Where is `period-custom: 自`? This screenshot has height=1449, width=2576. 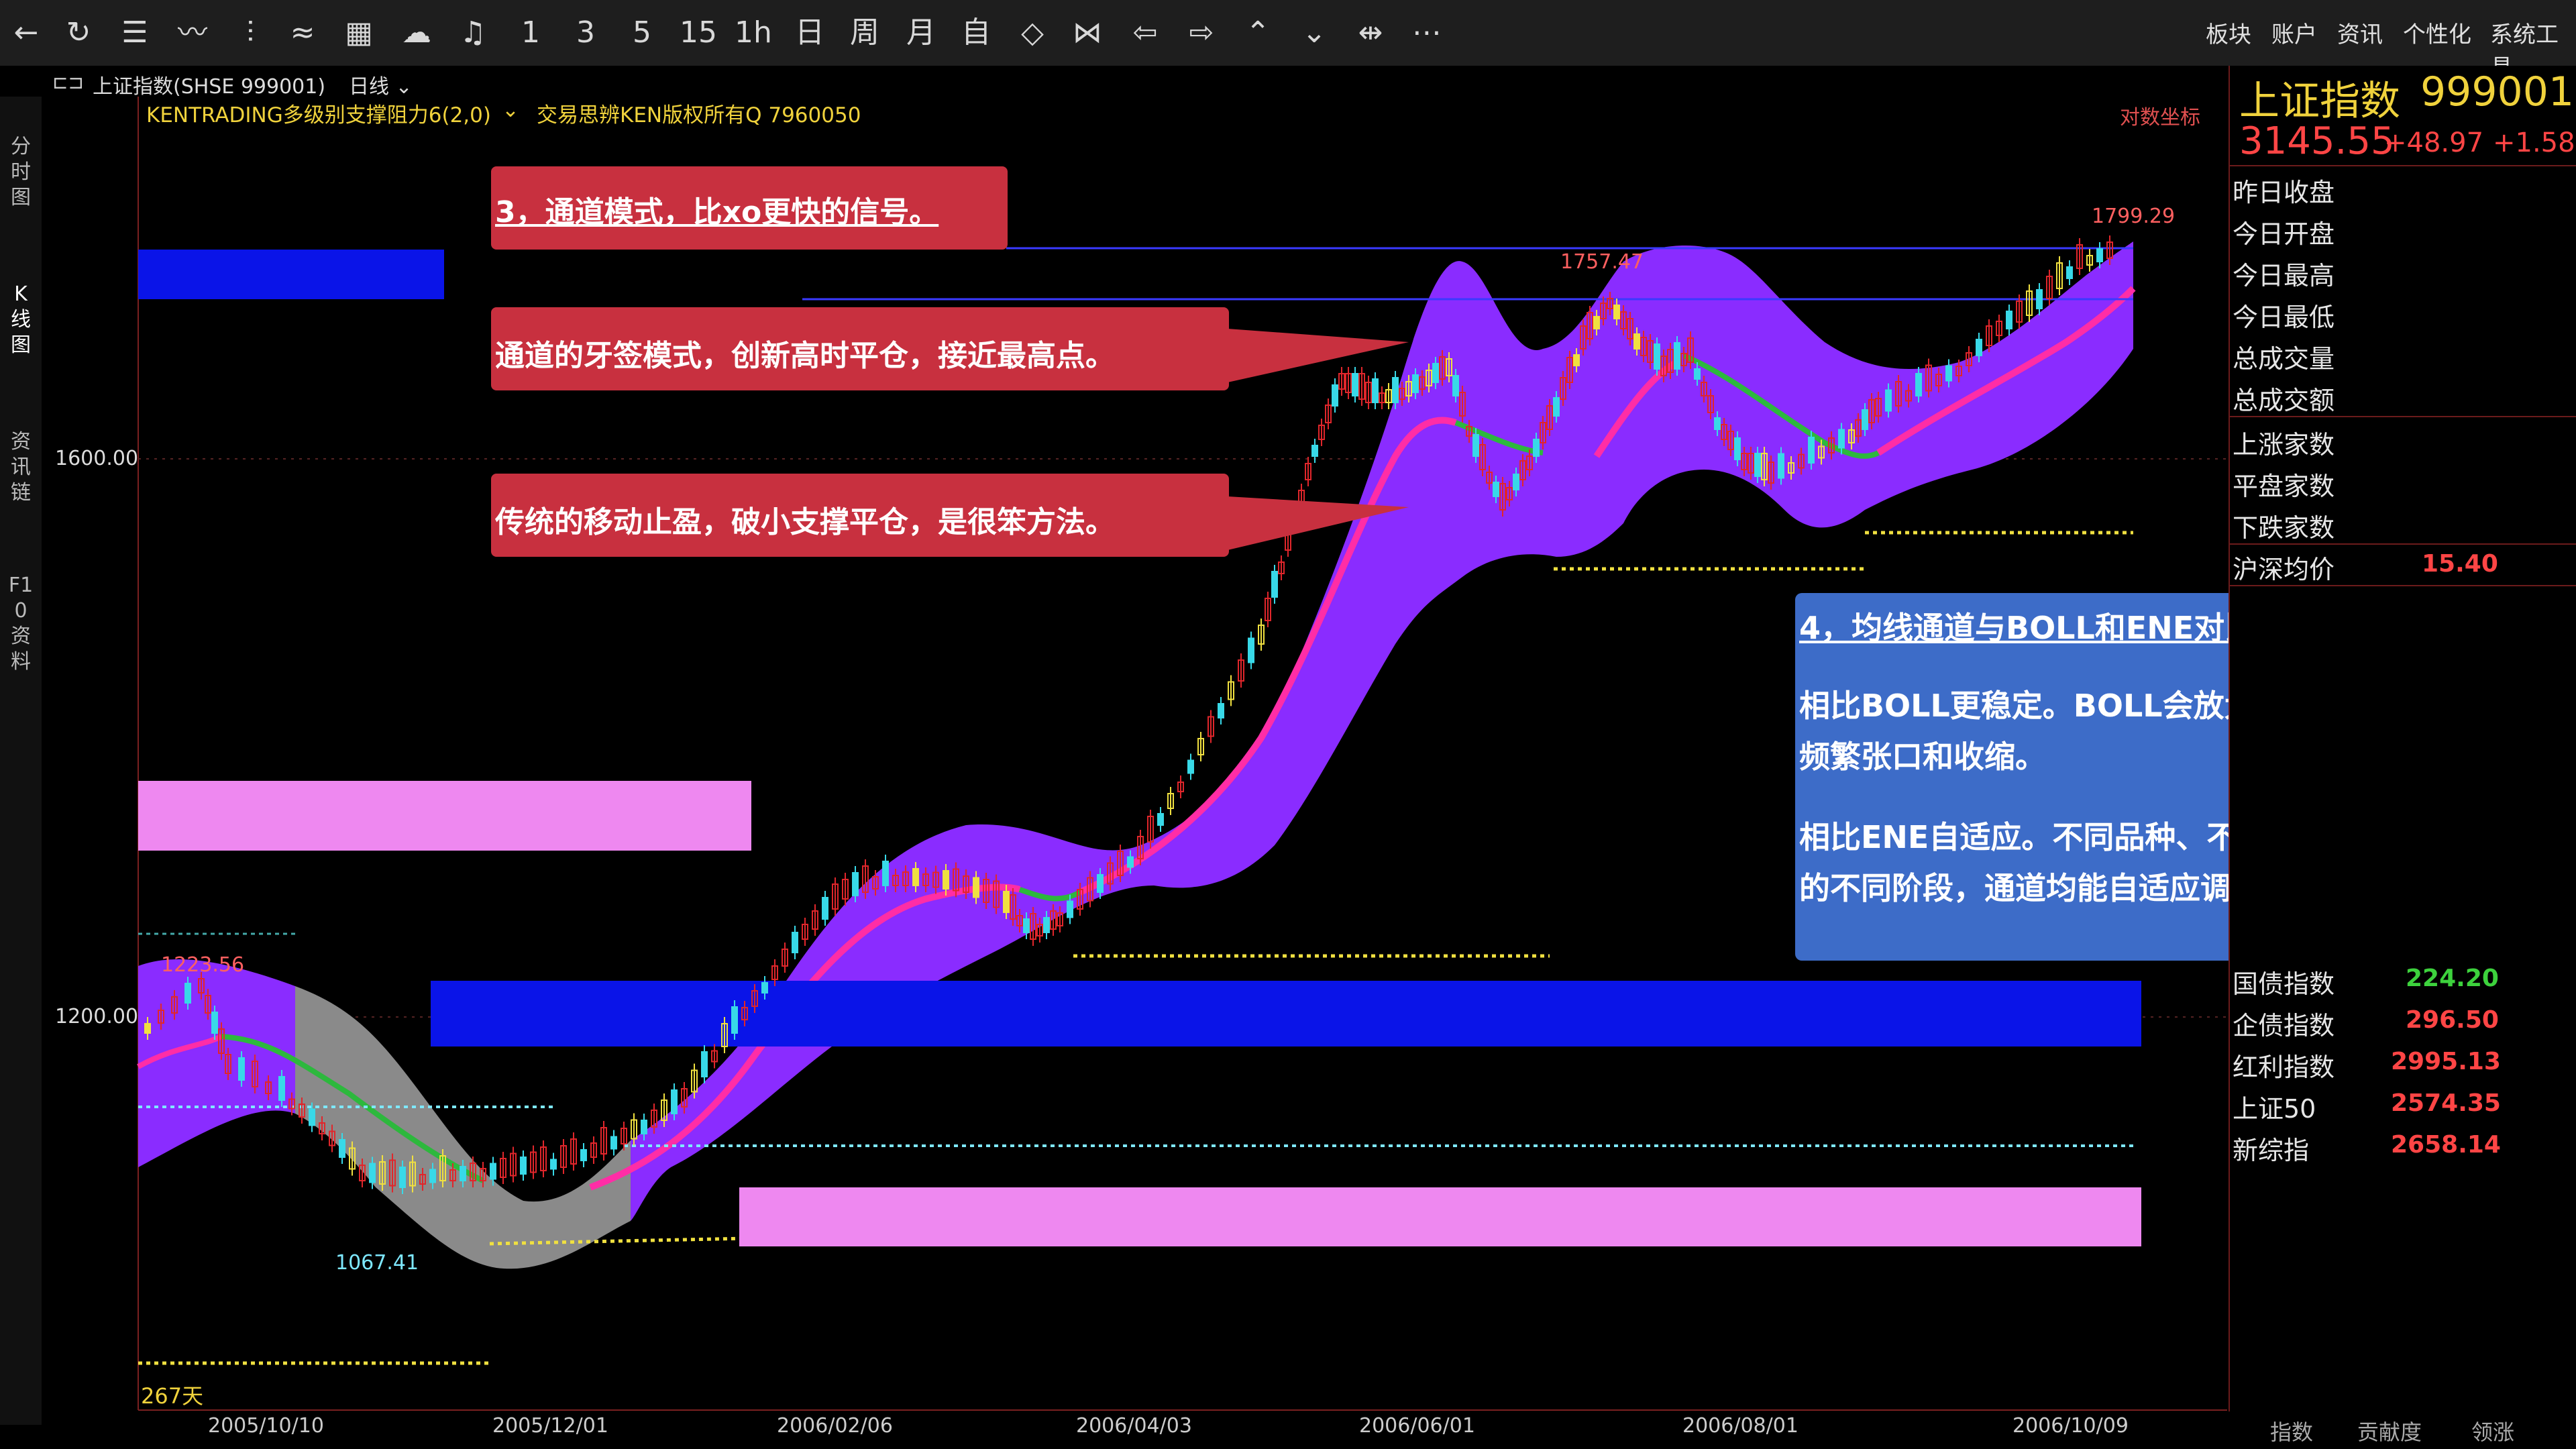 period-custom: 自 is located at coordinates (976, 33).